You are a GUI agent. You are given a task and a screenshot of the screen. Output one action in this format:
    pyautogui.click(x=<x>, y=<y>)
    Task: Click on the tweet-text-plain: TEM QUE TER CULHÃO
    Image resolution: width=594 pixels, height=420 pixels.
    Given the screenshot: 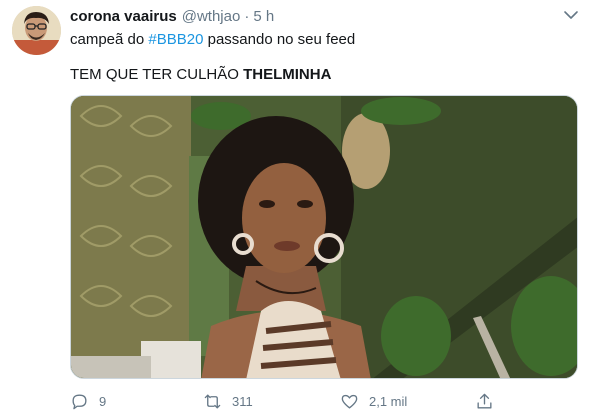 What is the action you would take?
    pyautogui.click(x=157, y=74)
    